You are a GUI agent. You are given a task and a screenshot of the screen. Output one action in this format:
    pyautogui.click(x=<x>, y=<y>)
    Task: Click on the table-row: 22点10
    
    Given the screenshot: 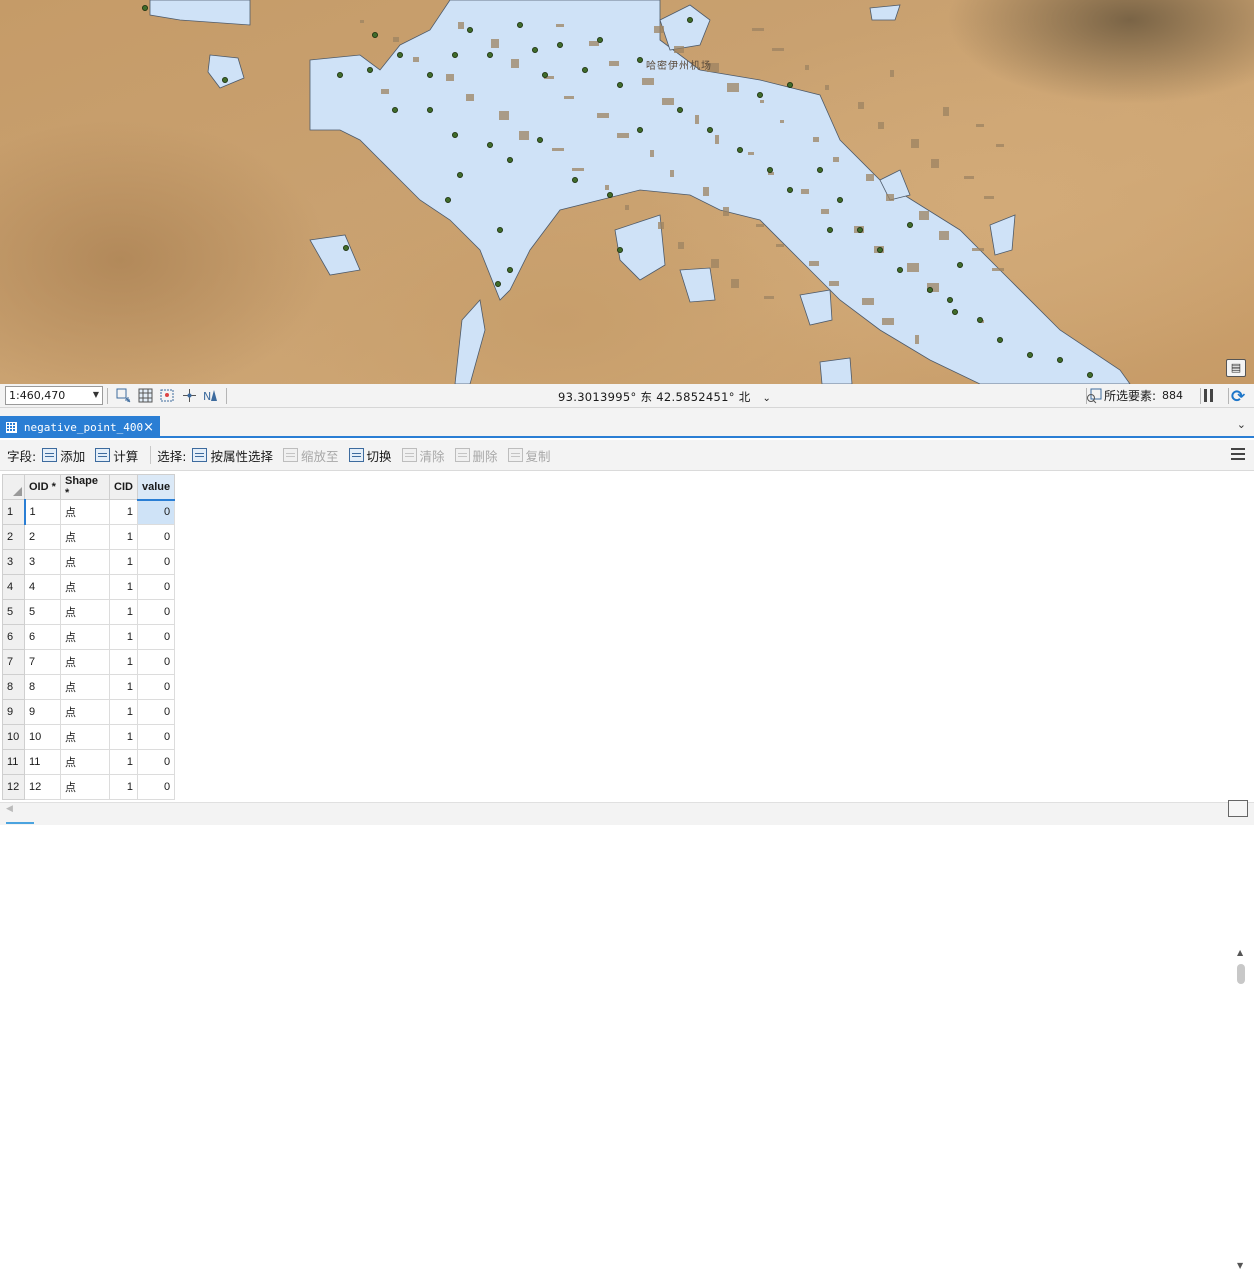 What is the action you would take?
    pyautogui.click(x=89, y=537)
    